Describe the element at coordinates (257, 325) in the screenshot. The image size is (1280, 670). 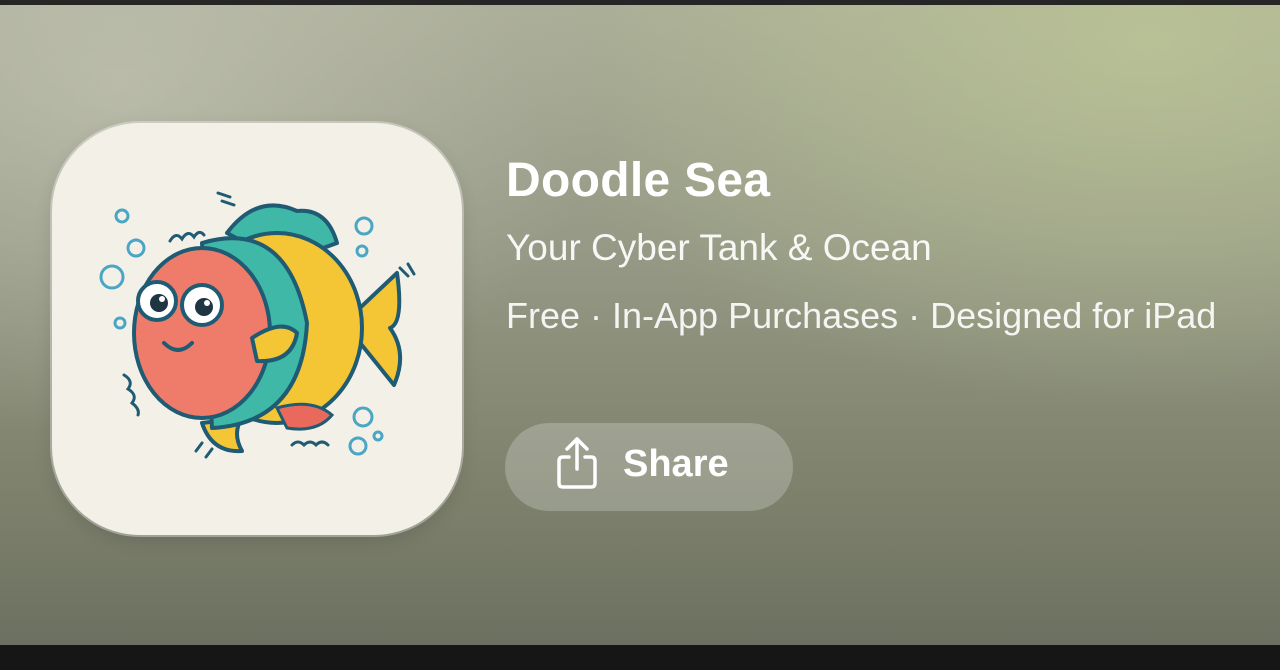
I see `doodle-fish-icon` at that location.